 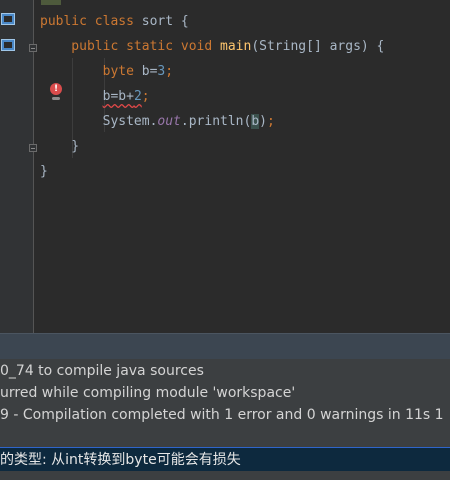 I want to click on code-token: byte, so click(x=91, y=71).